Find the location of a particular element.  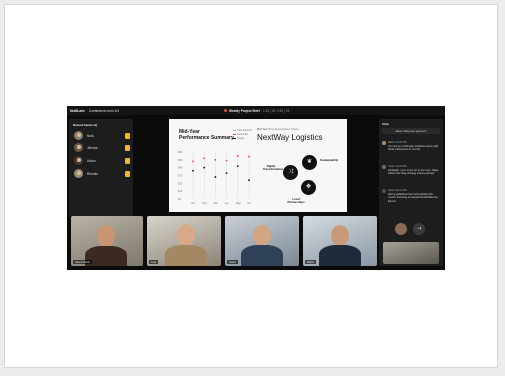

legend-label: Target is located at coordinates (241, 138).